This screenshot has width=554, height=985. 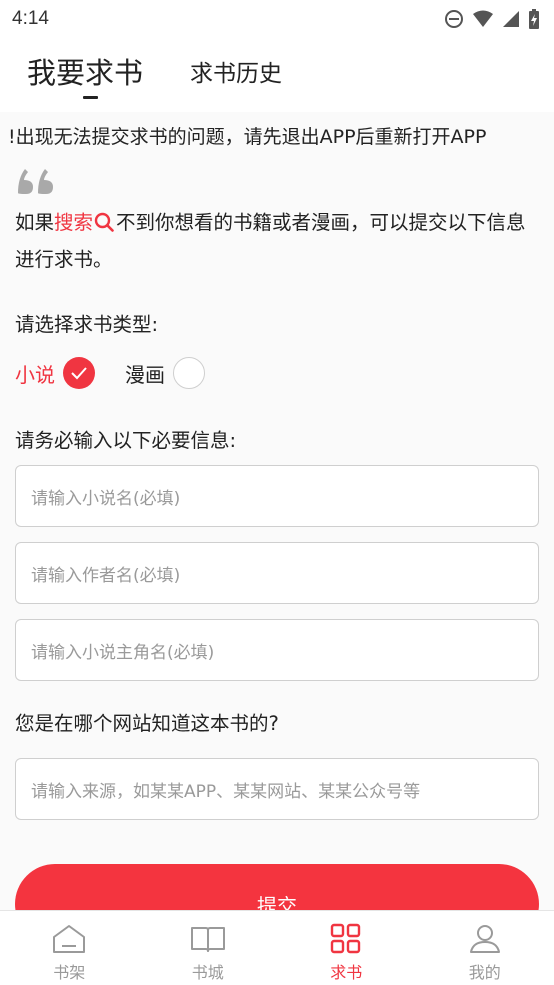 What do you see at coordinates (346, 972) in the screenshot?
I see `nav-label-request: 求书` at bounding box center [346, 972].